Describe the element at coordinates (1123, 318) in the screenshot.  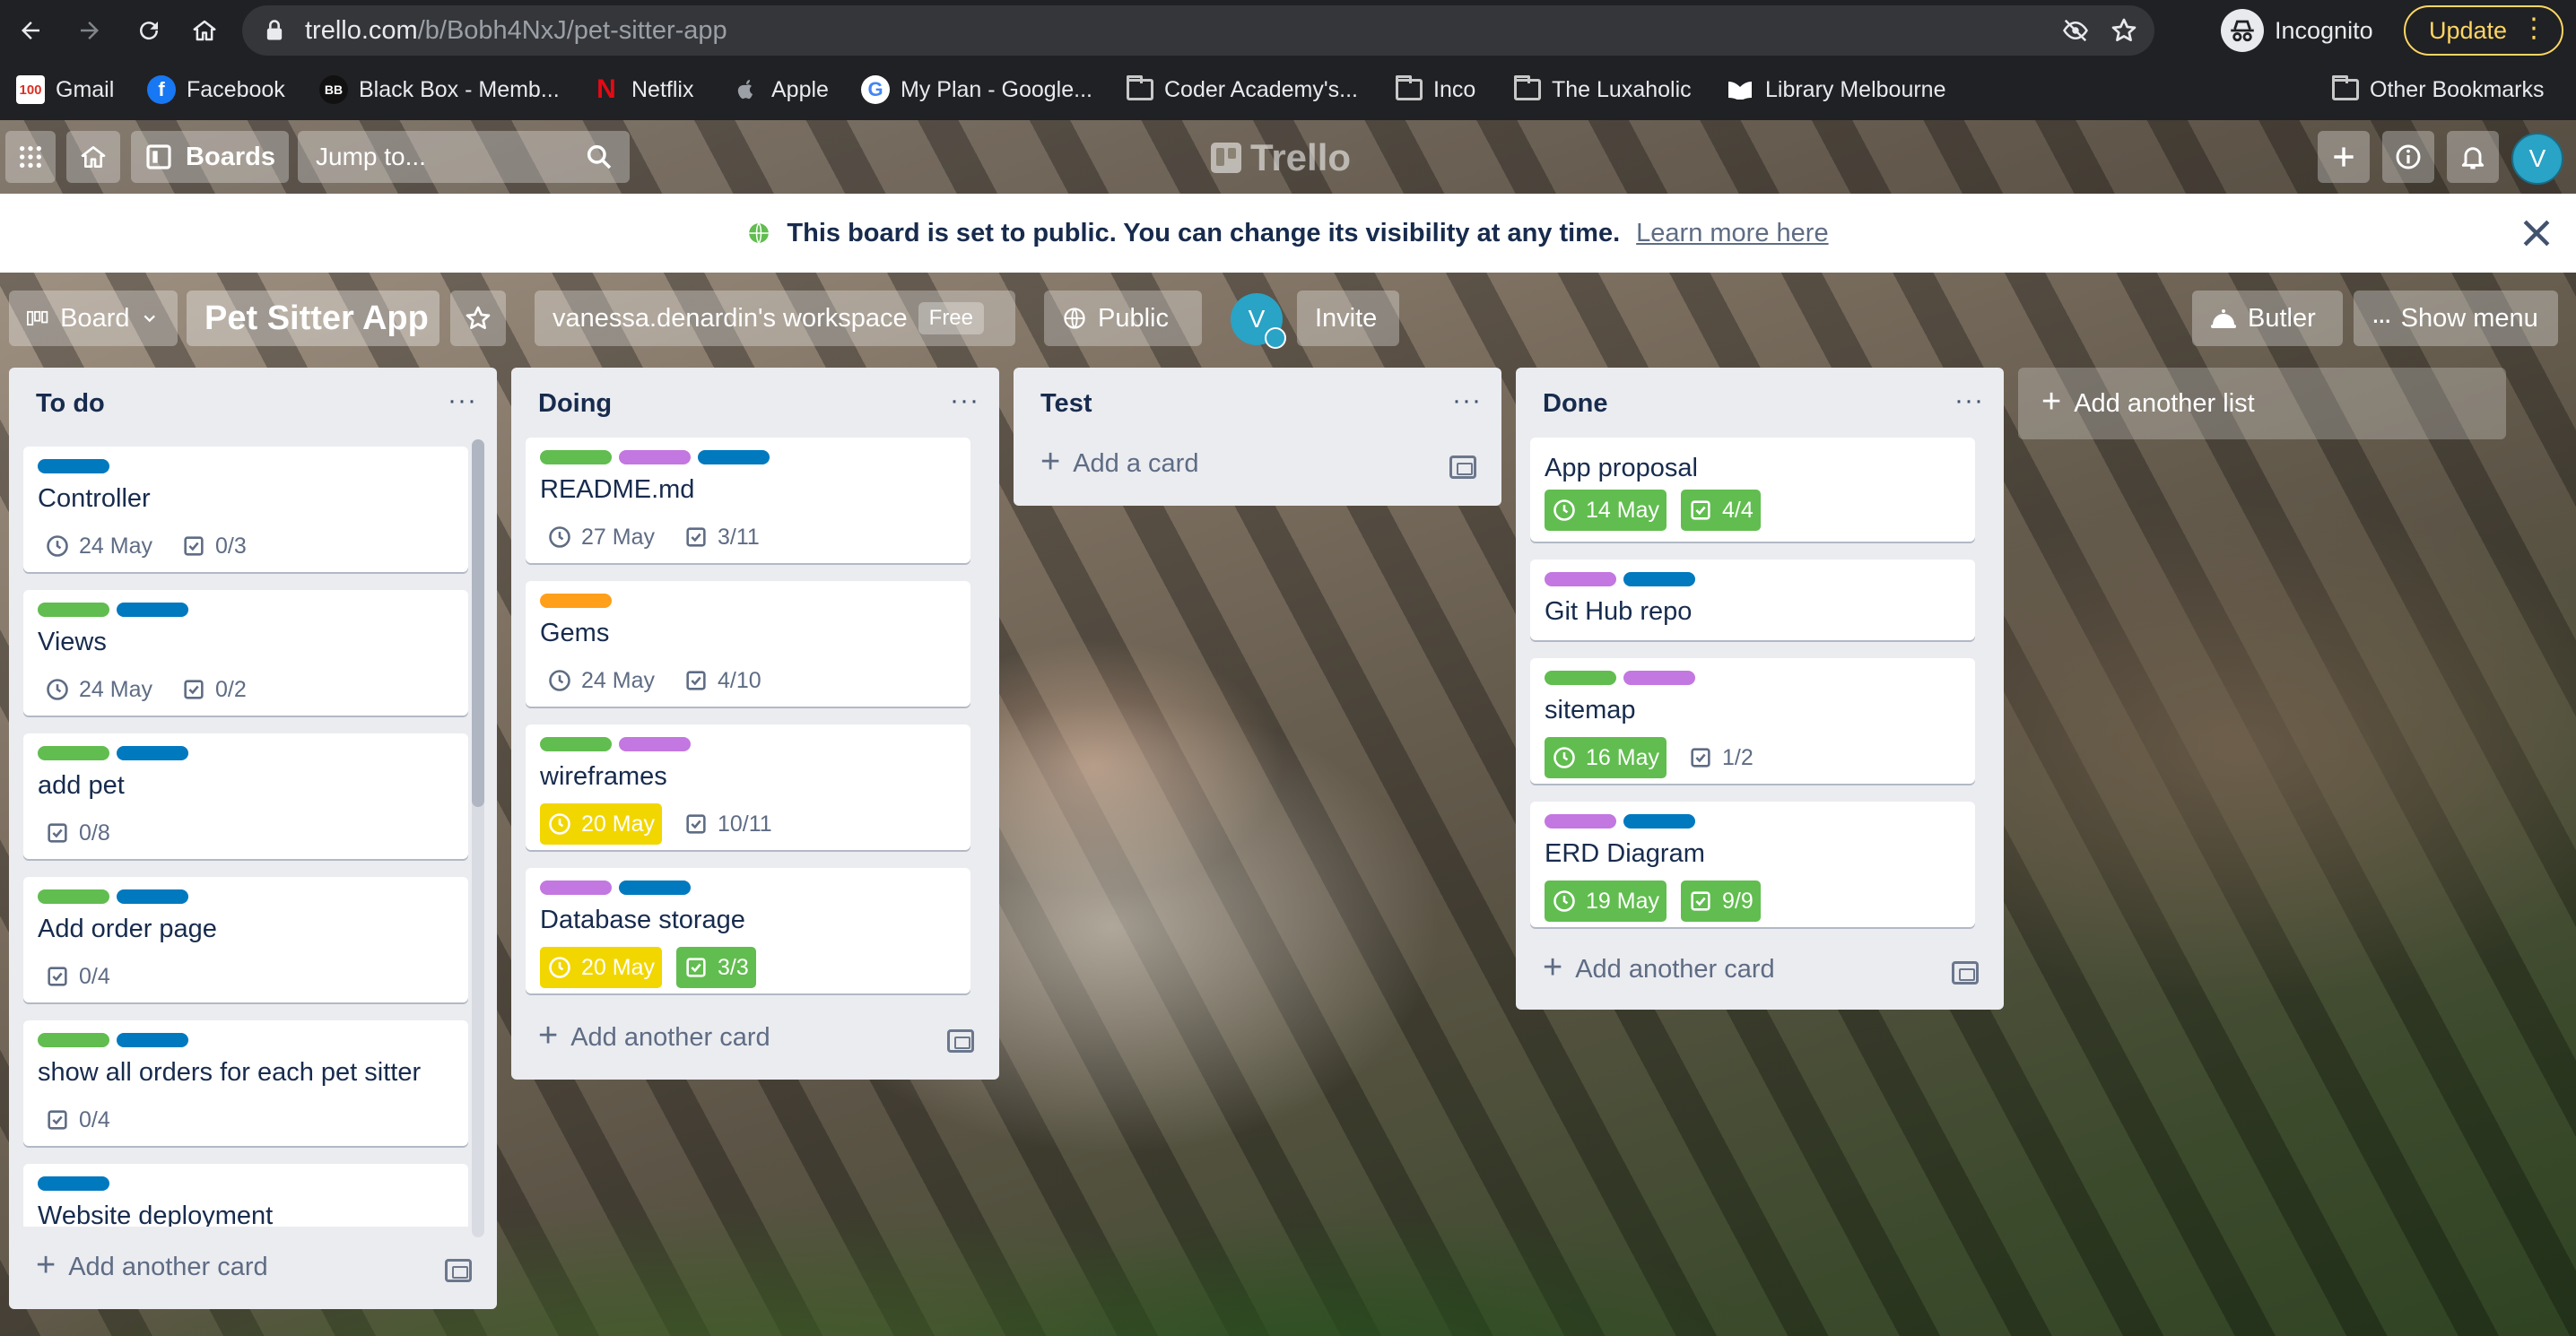
I see `visibility-button: Public` at that location.